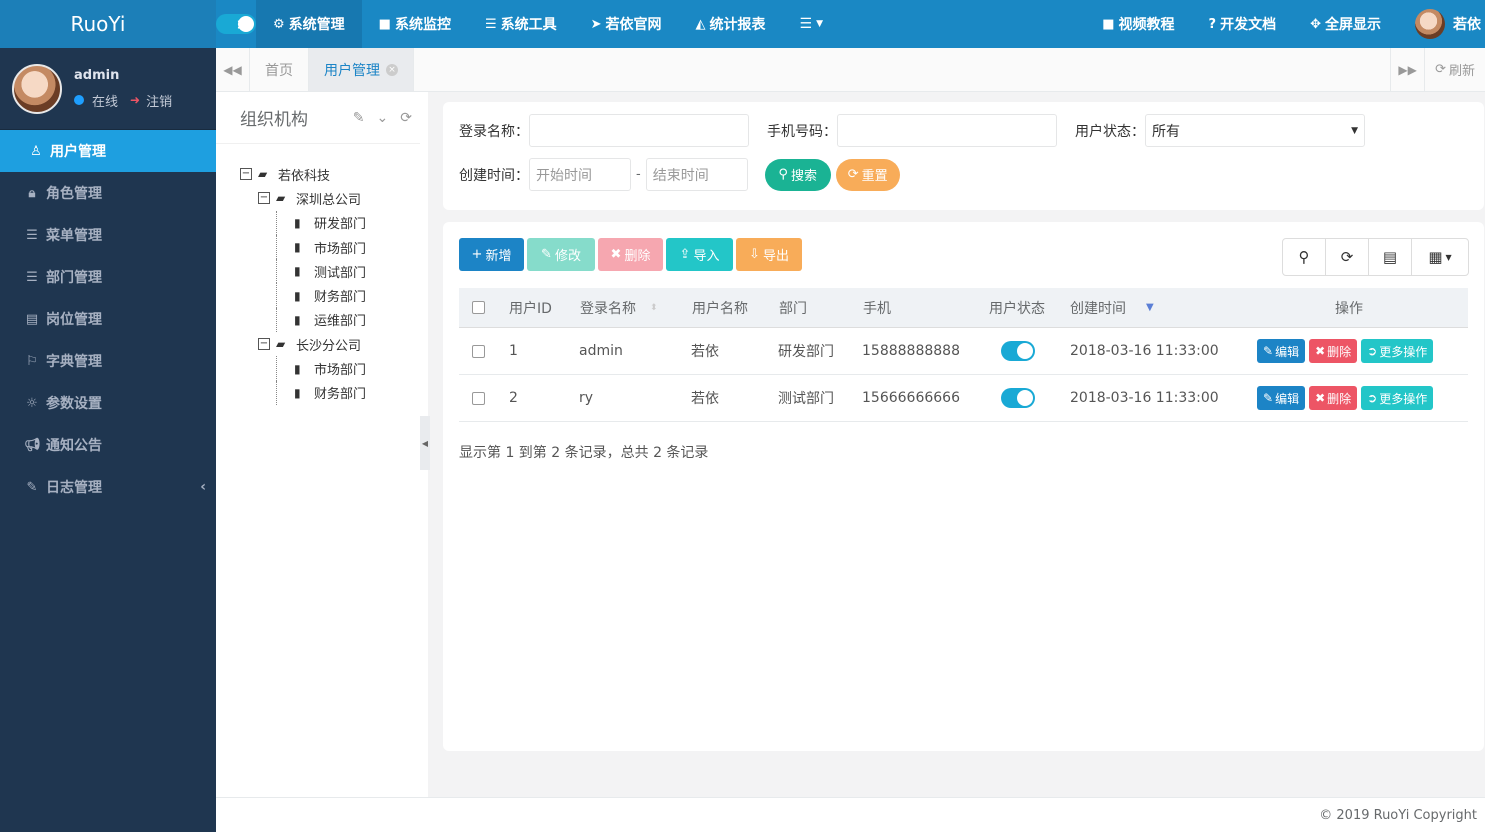 This screenshot has width=1485, height=832. I want to click on nav-fullscreen: ✥ 全屏显示, so click(1345, 24).